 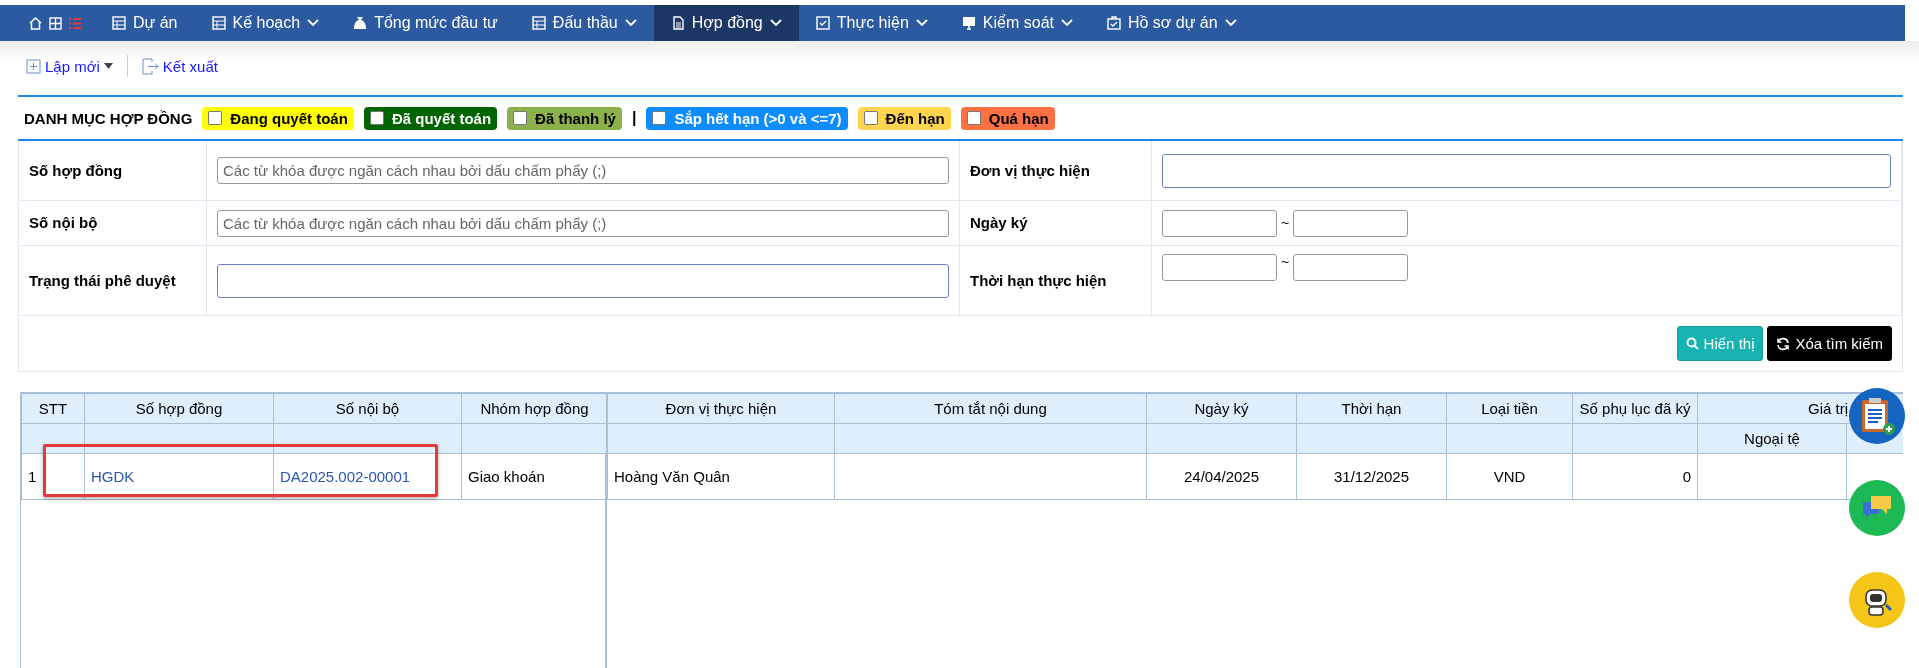 I want to click on nav-item: Hợp đồng, so click(x=726, y=23).